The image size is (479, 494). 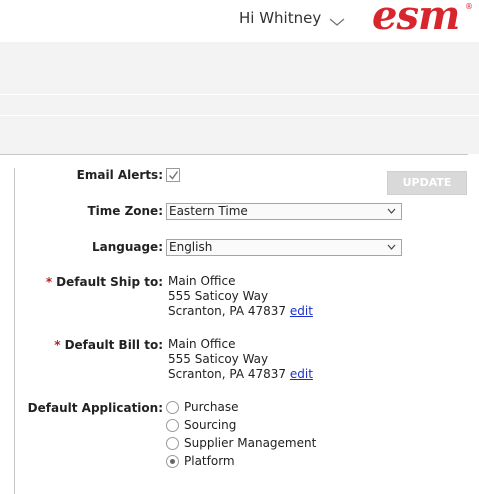 What do you see at coordinates (113, 345) in the screenshot?
I see `bill-to-label-text: Default Bill to:` at bounding box center [113, 345].